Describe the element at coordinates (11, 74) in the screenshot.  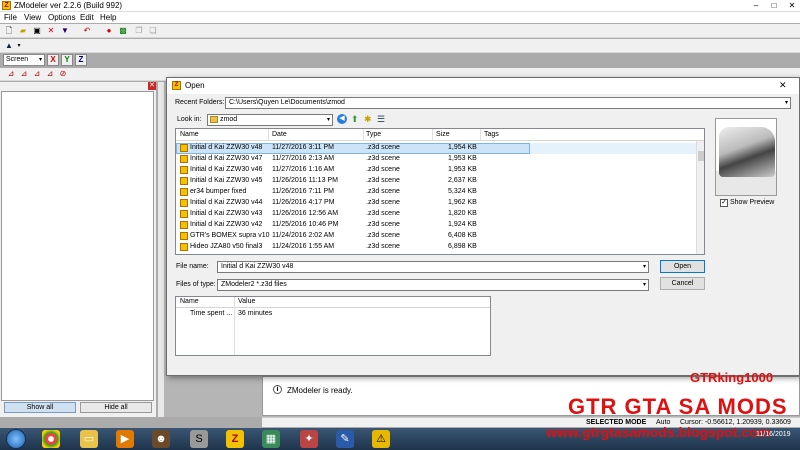
I see `select-tool-icon: ⊿` at that location.